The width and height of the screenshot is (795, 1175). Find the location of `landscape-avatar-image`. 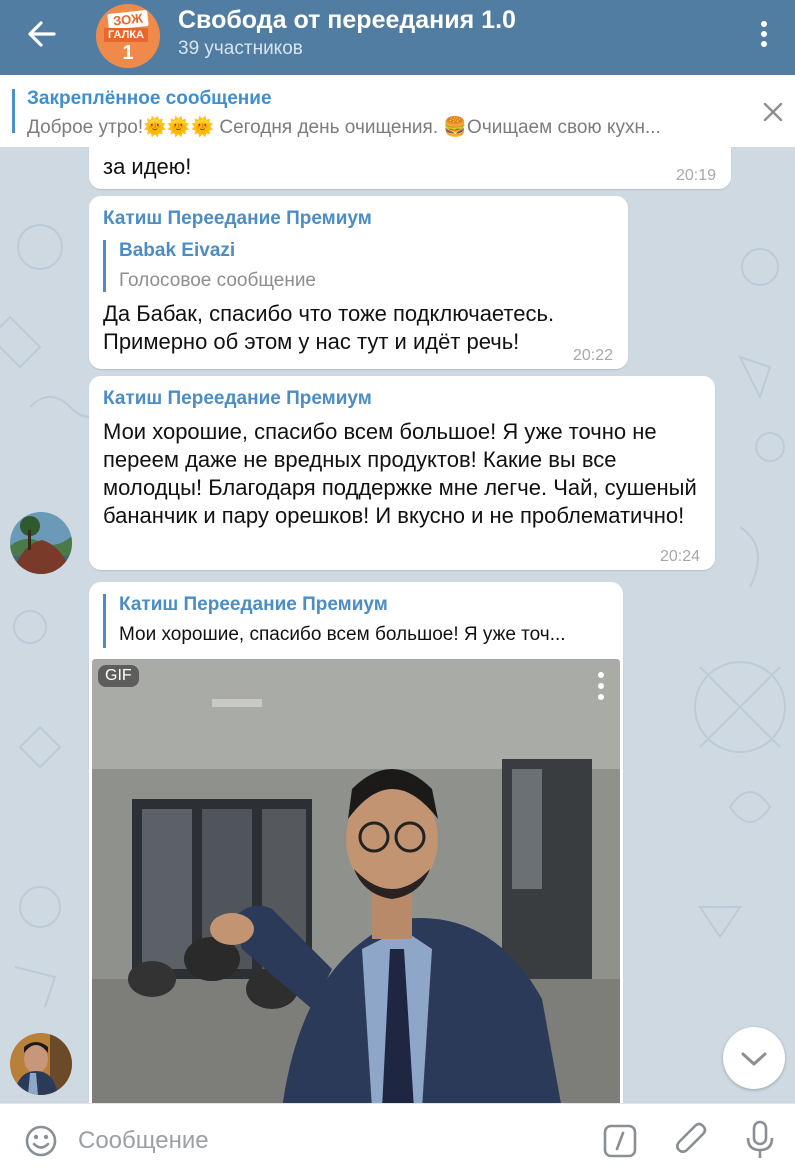

landscape-avatar-image is located at coordinates (41, 543).